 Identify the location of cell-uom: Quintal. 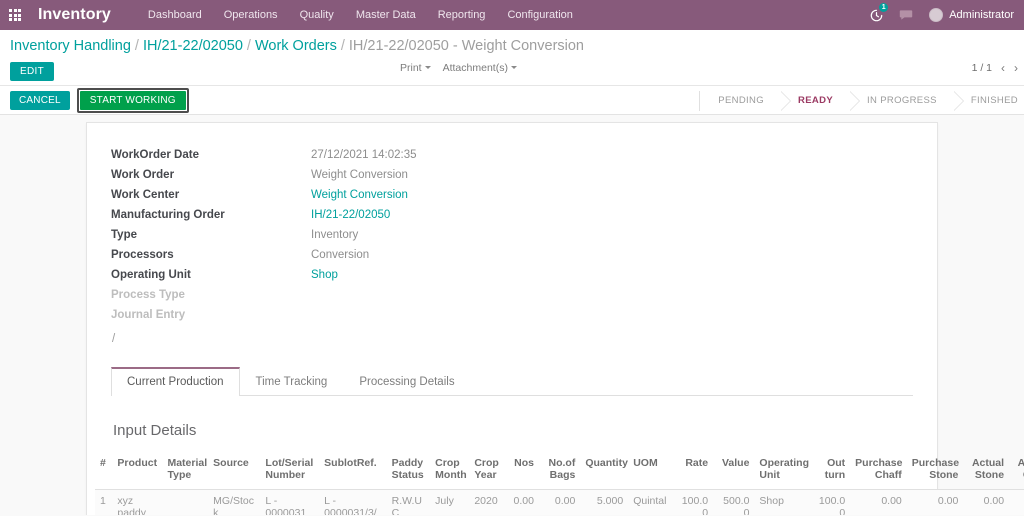
(650, 500).